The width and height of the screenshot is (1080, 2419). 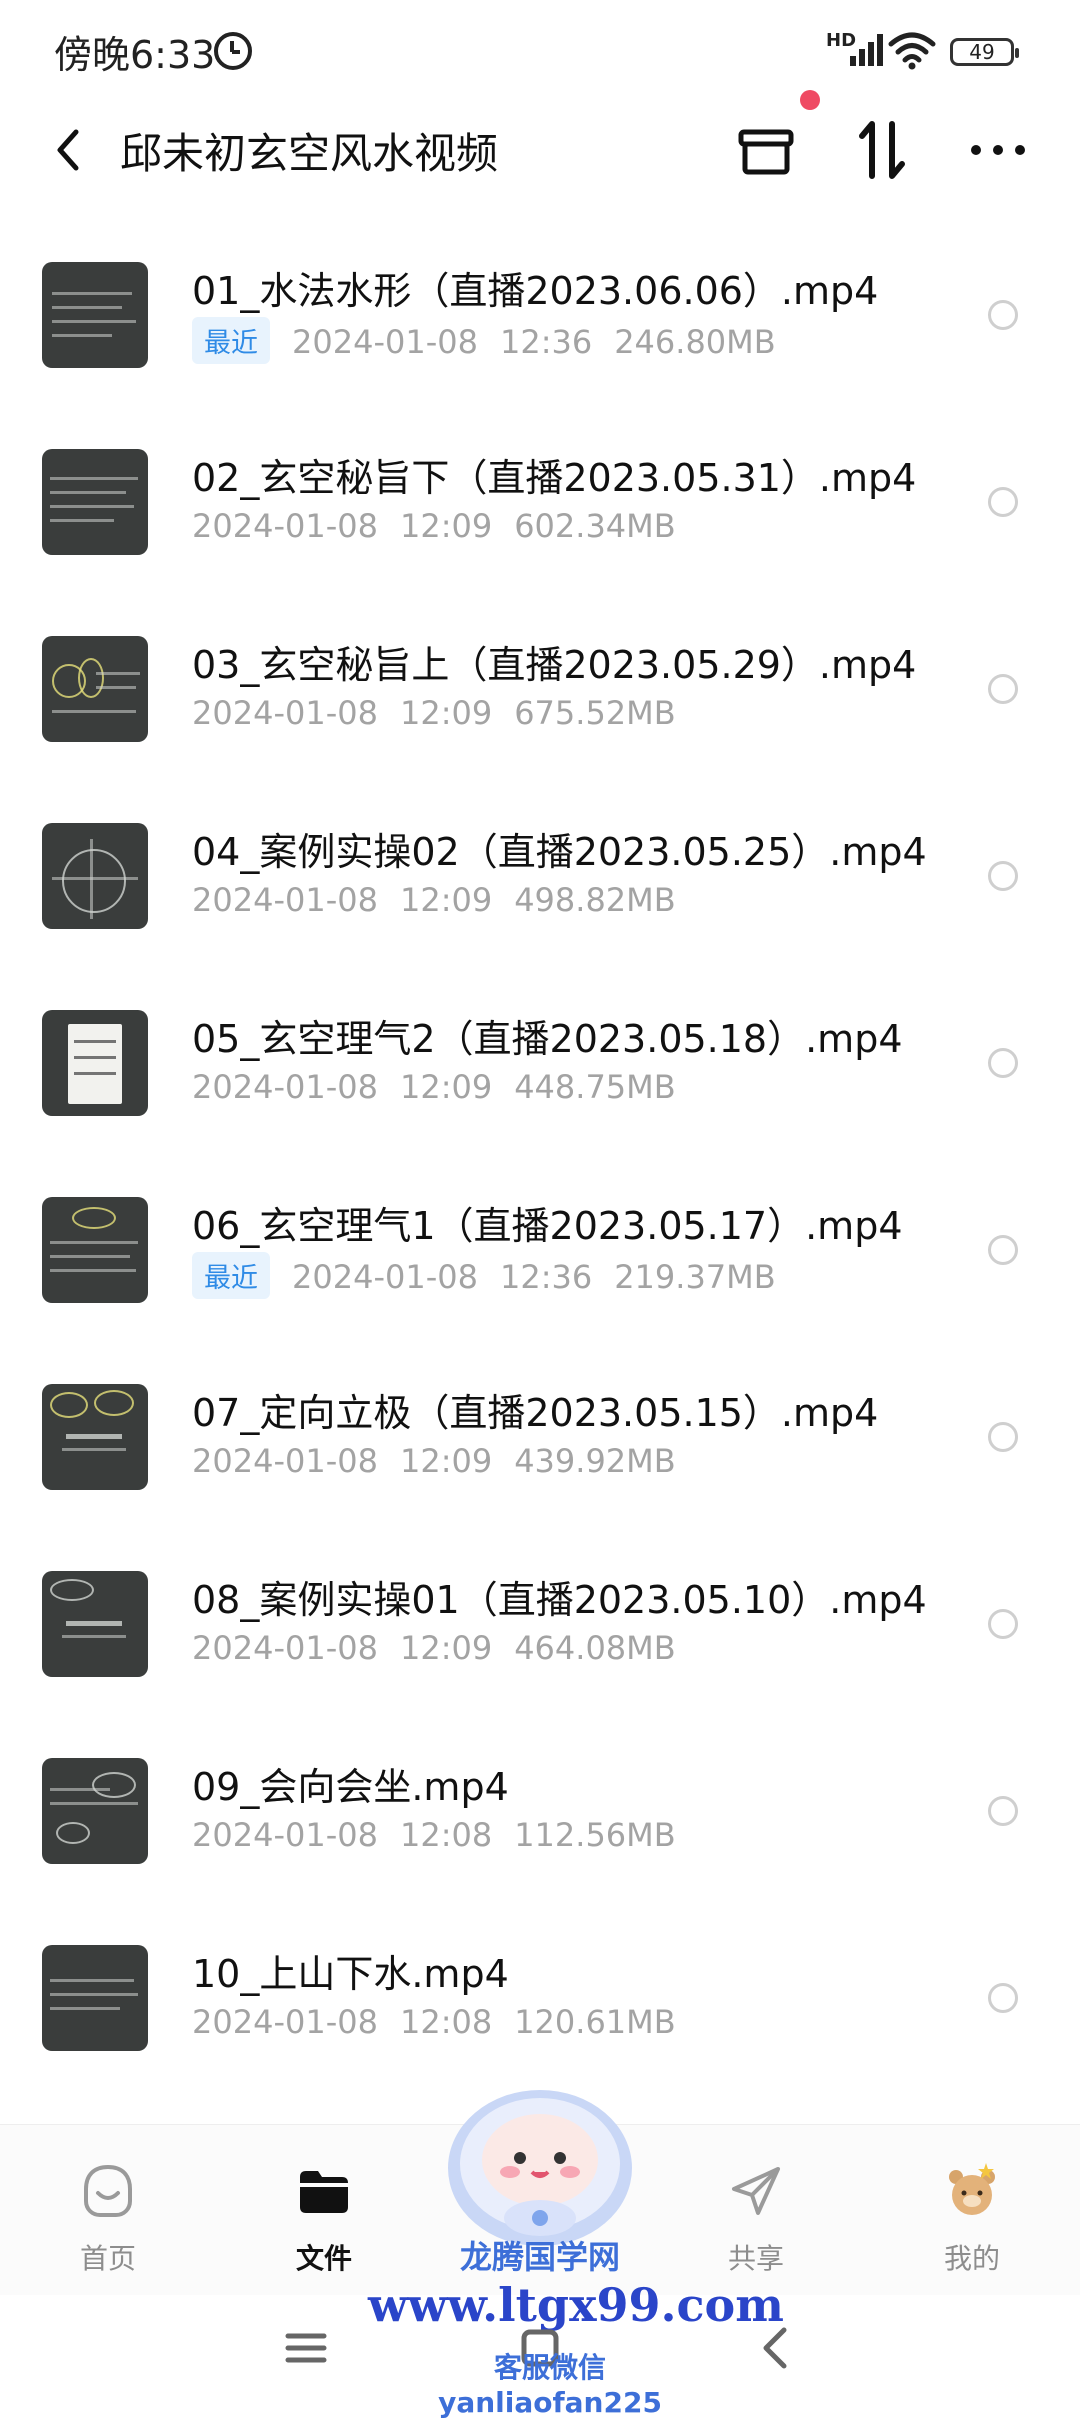 I want to click on share-icon, so click(x=756, y=2191).